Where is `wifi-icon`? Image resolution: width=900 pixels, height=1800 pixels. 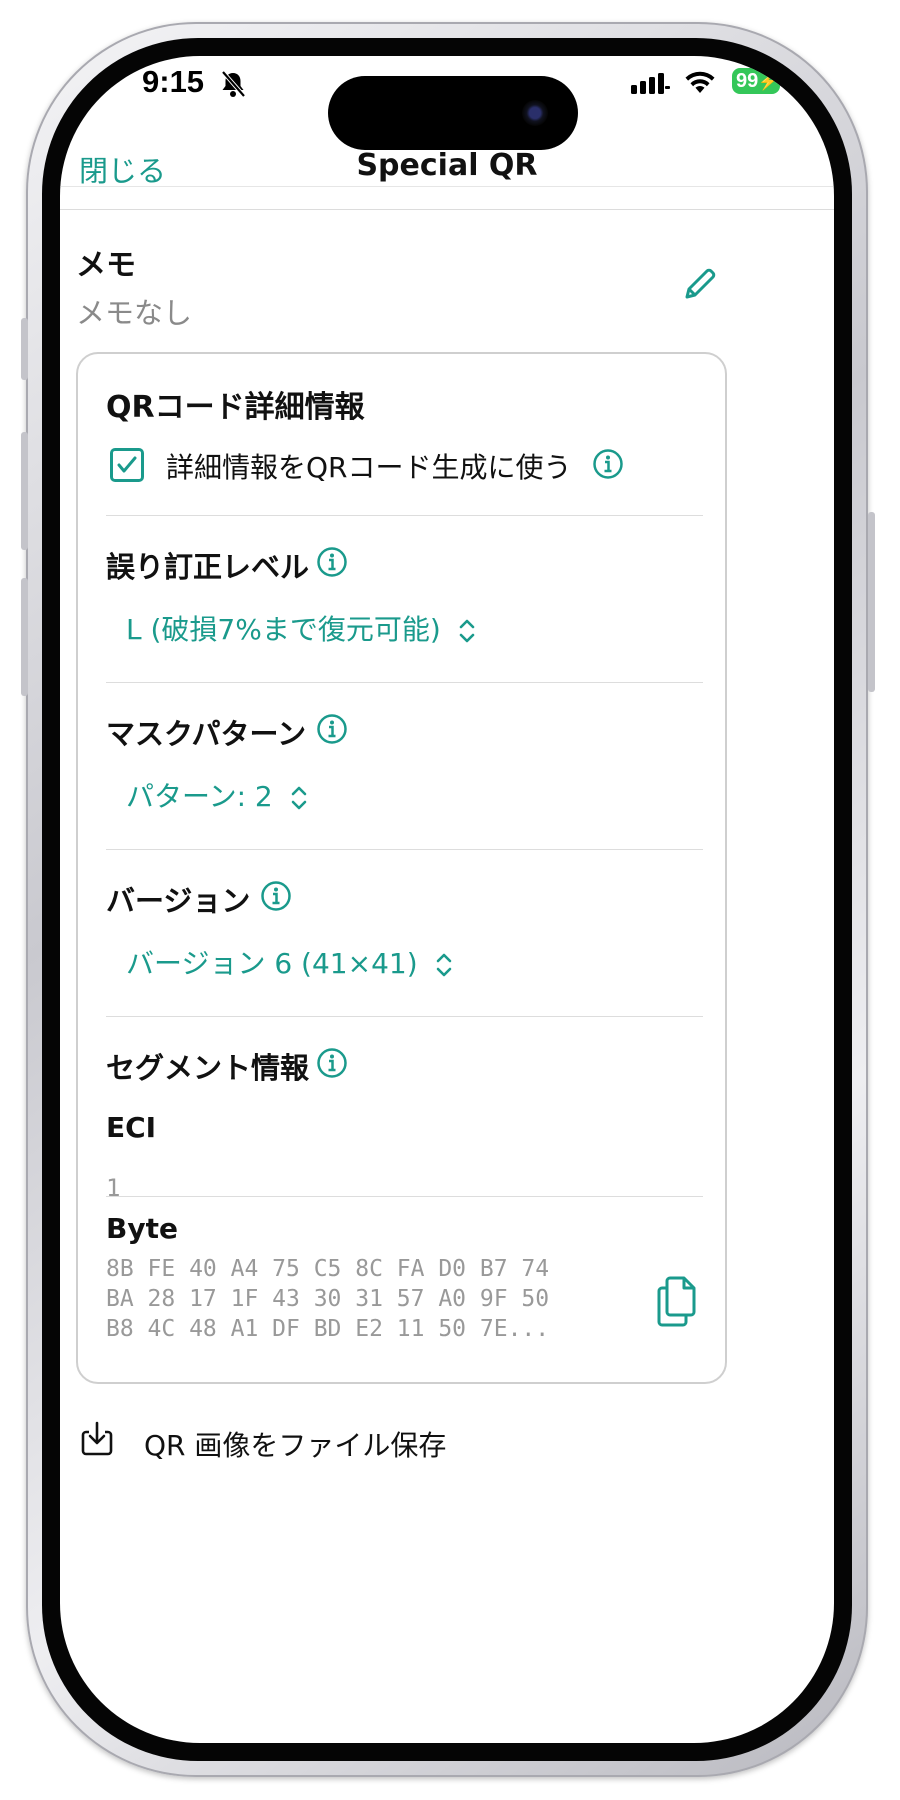
wifi-icon is located at coordinates (700, 82).